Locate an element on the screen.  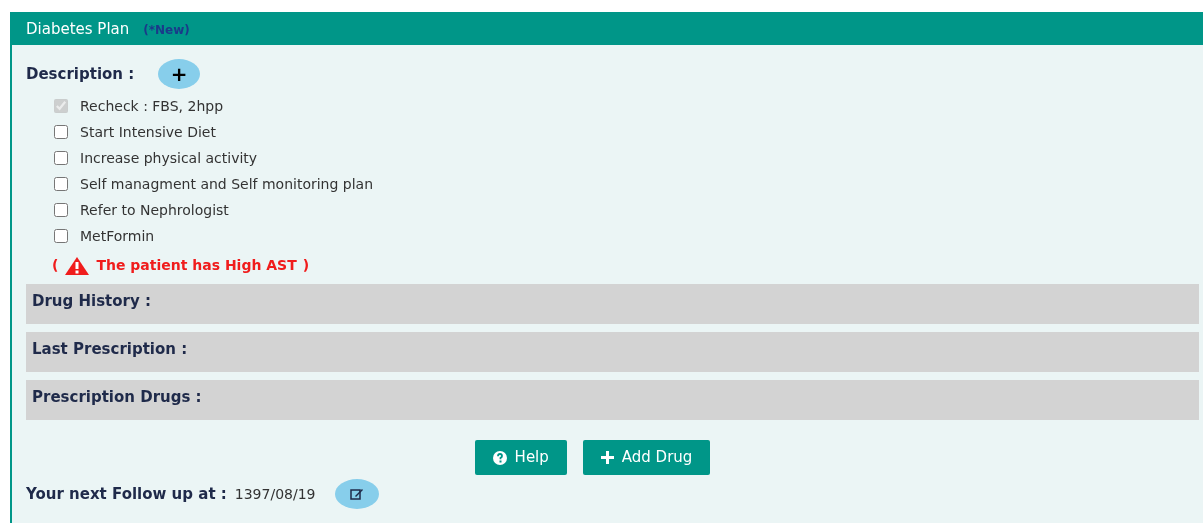
help-icon is located at coordinates (499, 457).